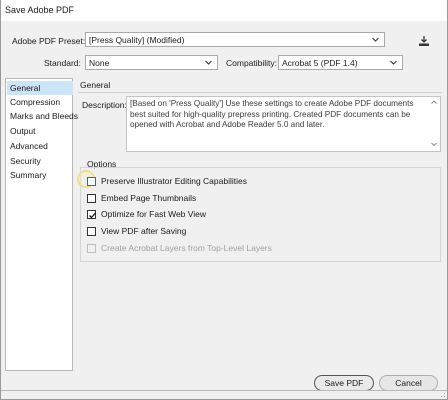  Describe the element at coordinates (434, 124) in the screenshot. I see `description-scrollbar` at that location.